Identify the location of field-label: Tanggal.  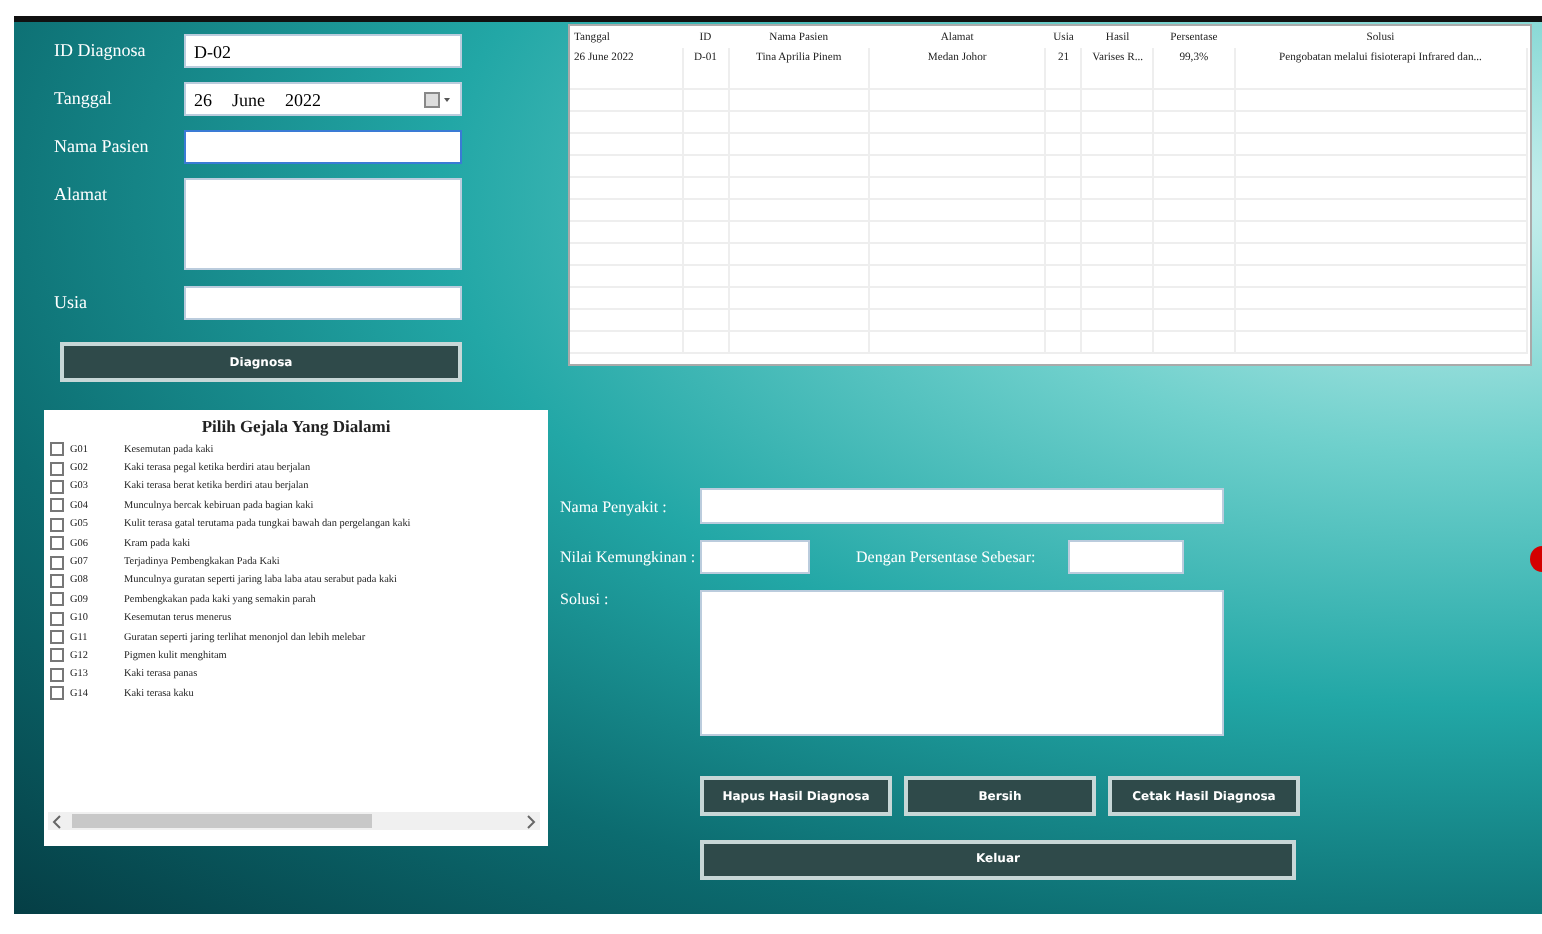
(84, 99).